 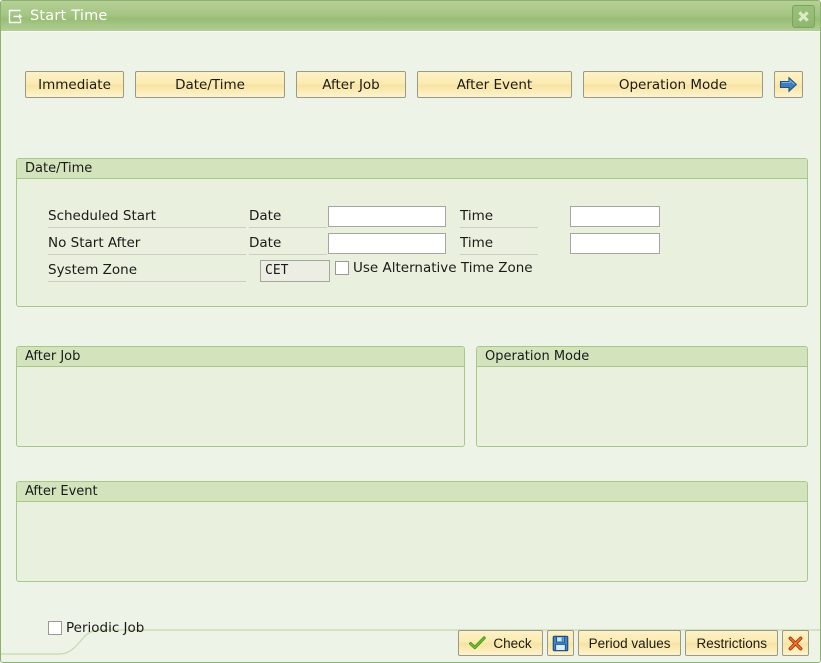 I want to click on date-time-group-title: Date/Time, so click(x=412, y=169).